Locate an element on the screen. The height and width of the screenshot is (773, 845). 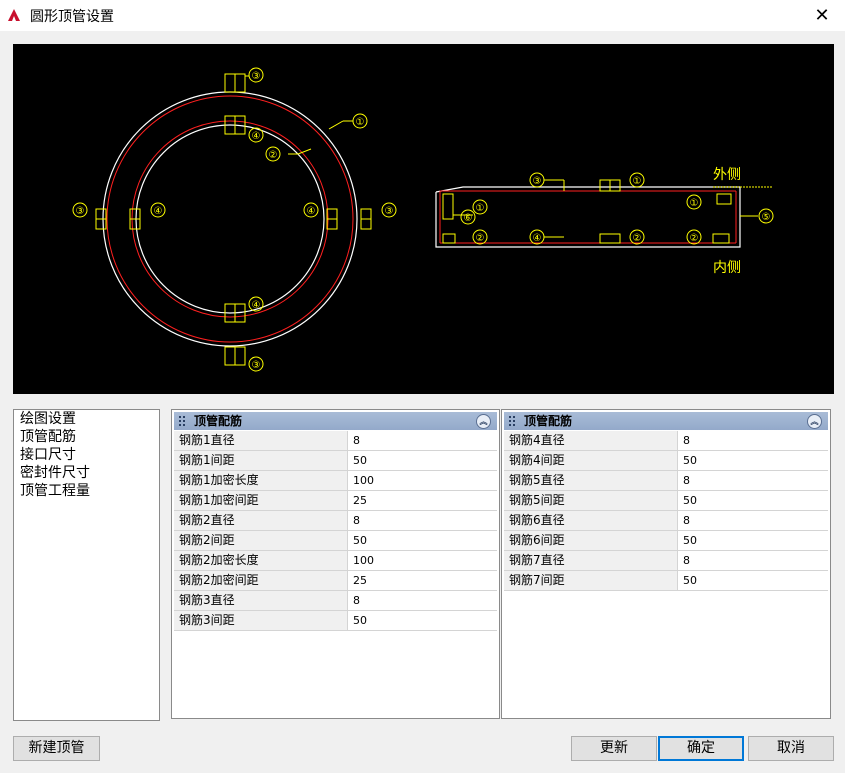
property-row: 钢筋4直径 8 is located at coordinates (666, 441).